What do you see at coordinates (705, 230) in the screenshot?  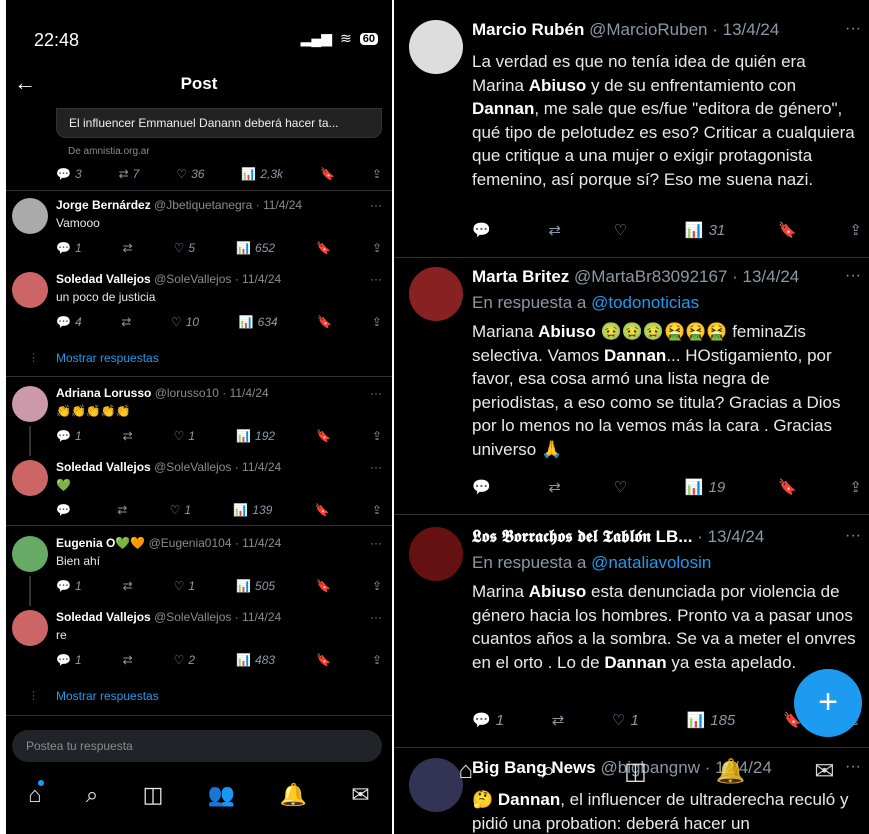 I see `views-button: 📊 31` at bounding box center [705, 230].